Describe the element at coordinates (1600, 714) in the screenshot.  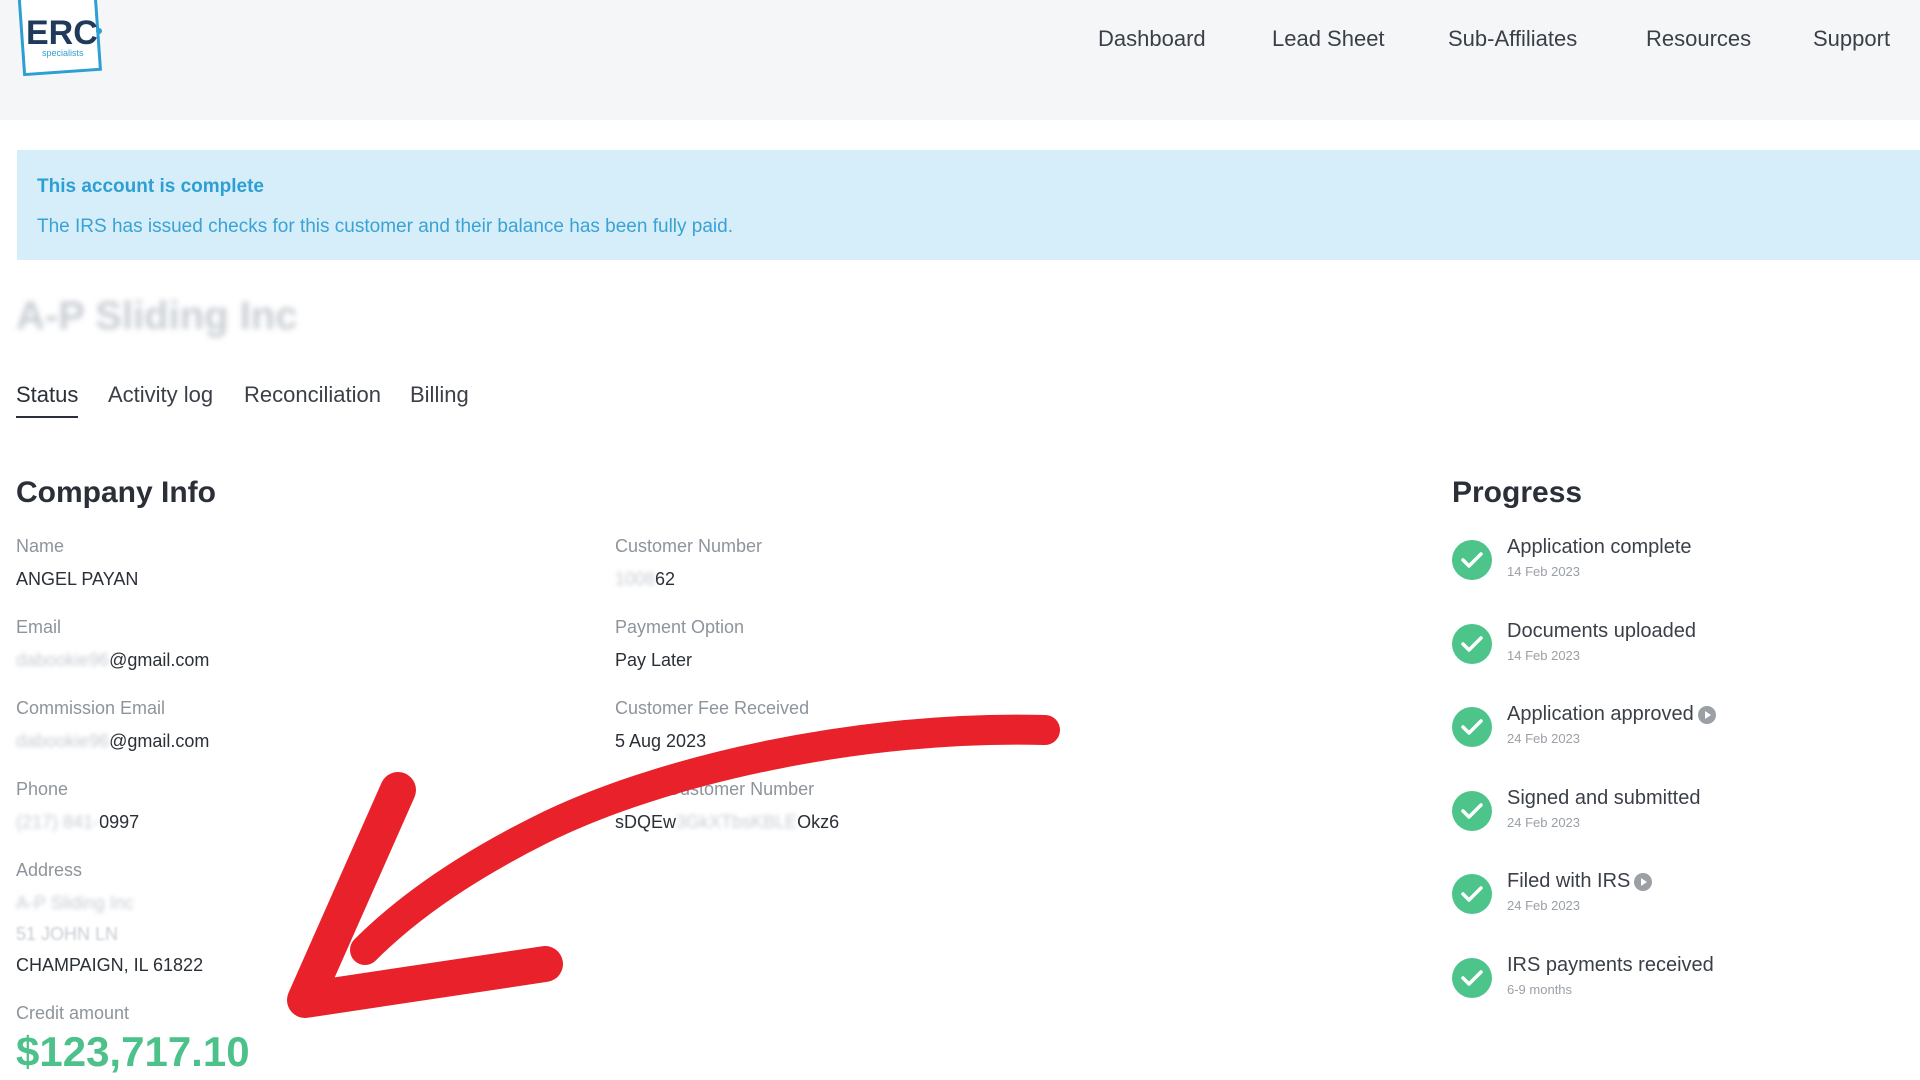
I see `step-label-text: Application approved` at that location.